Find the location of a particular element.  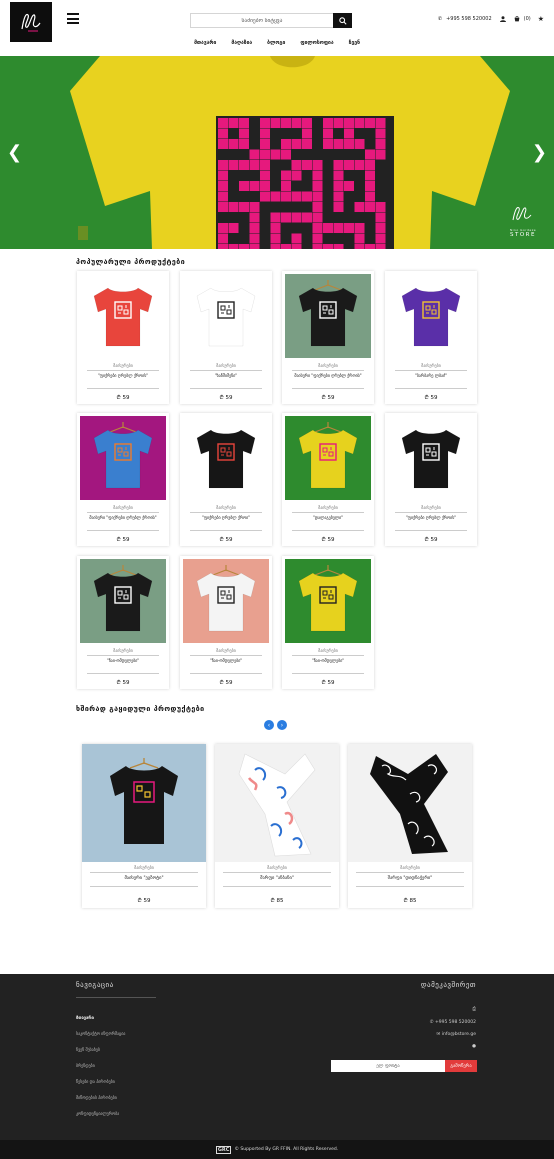

header-utilities: ✆ +995 598 520002 (0) ★ is located at coordinates (491, 19).